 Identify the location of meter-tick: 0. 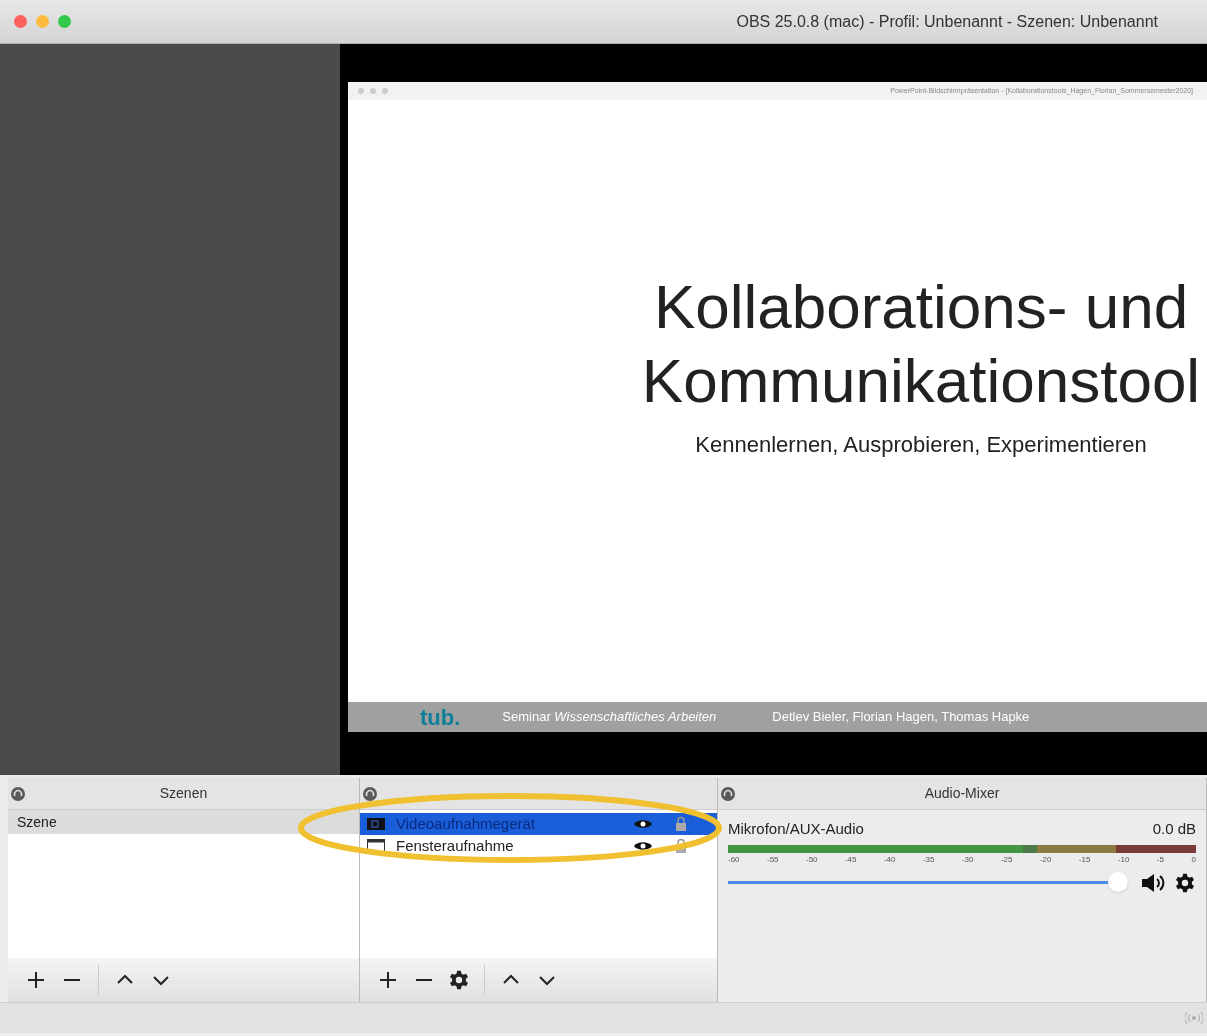
(1193, 859).